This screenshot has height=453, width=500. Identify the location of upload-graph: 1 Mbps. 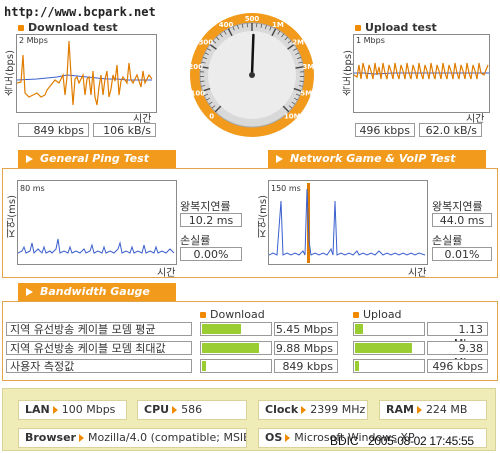
(421, 73).